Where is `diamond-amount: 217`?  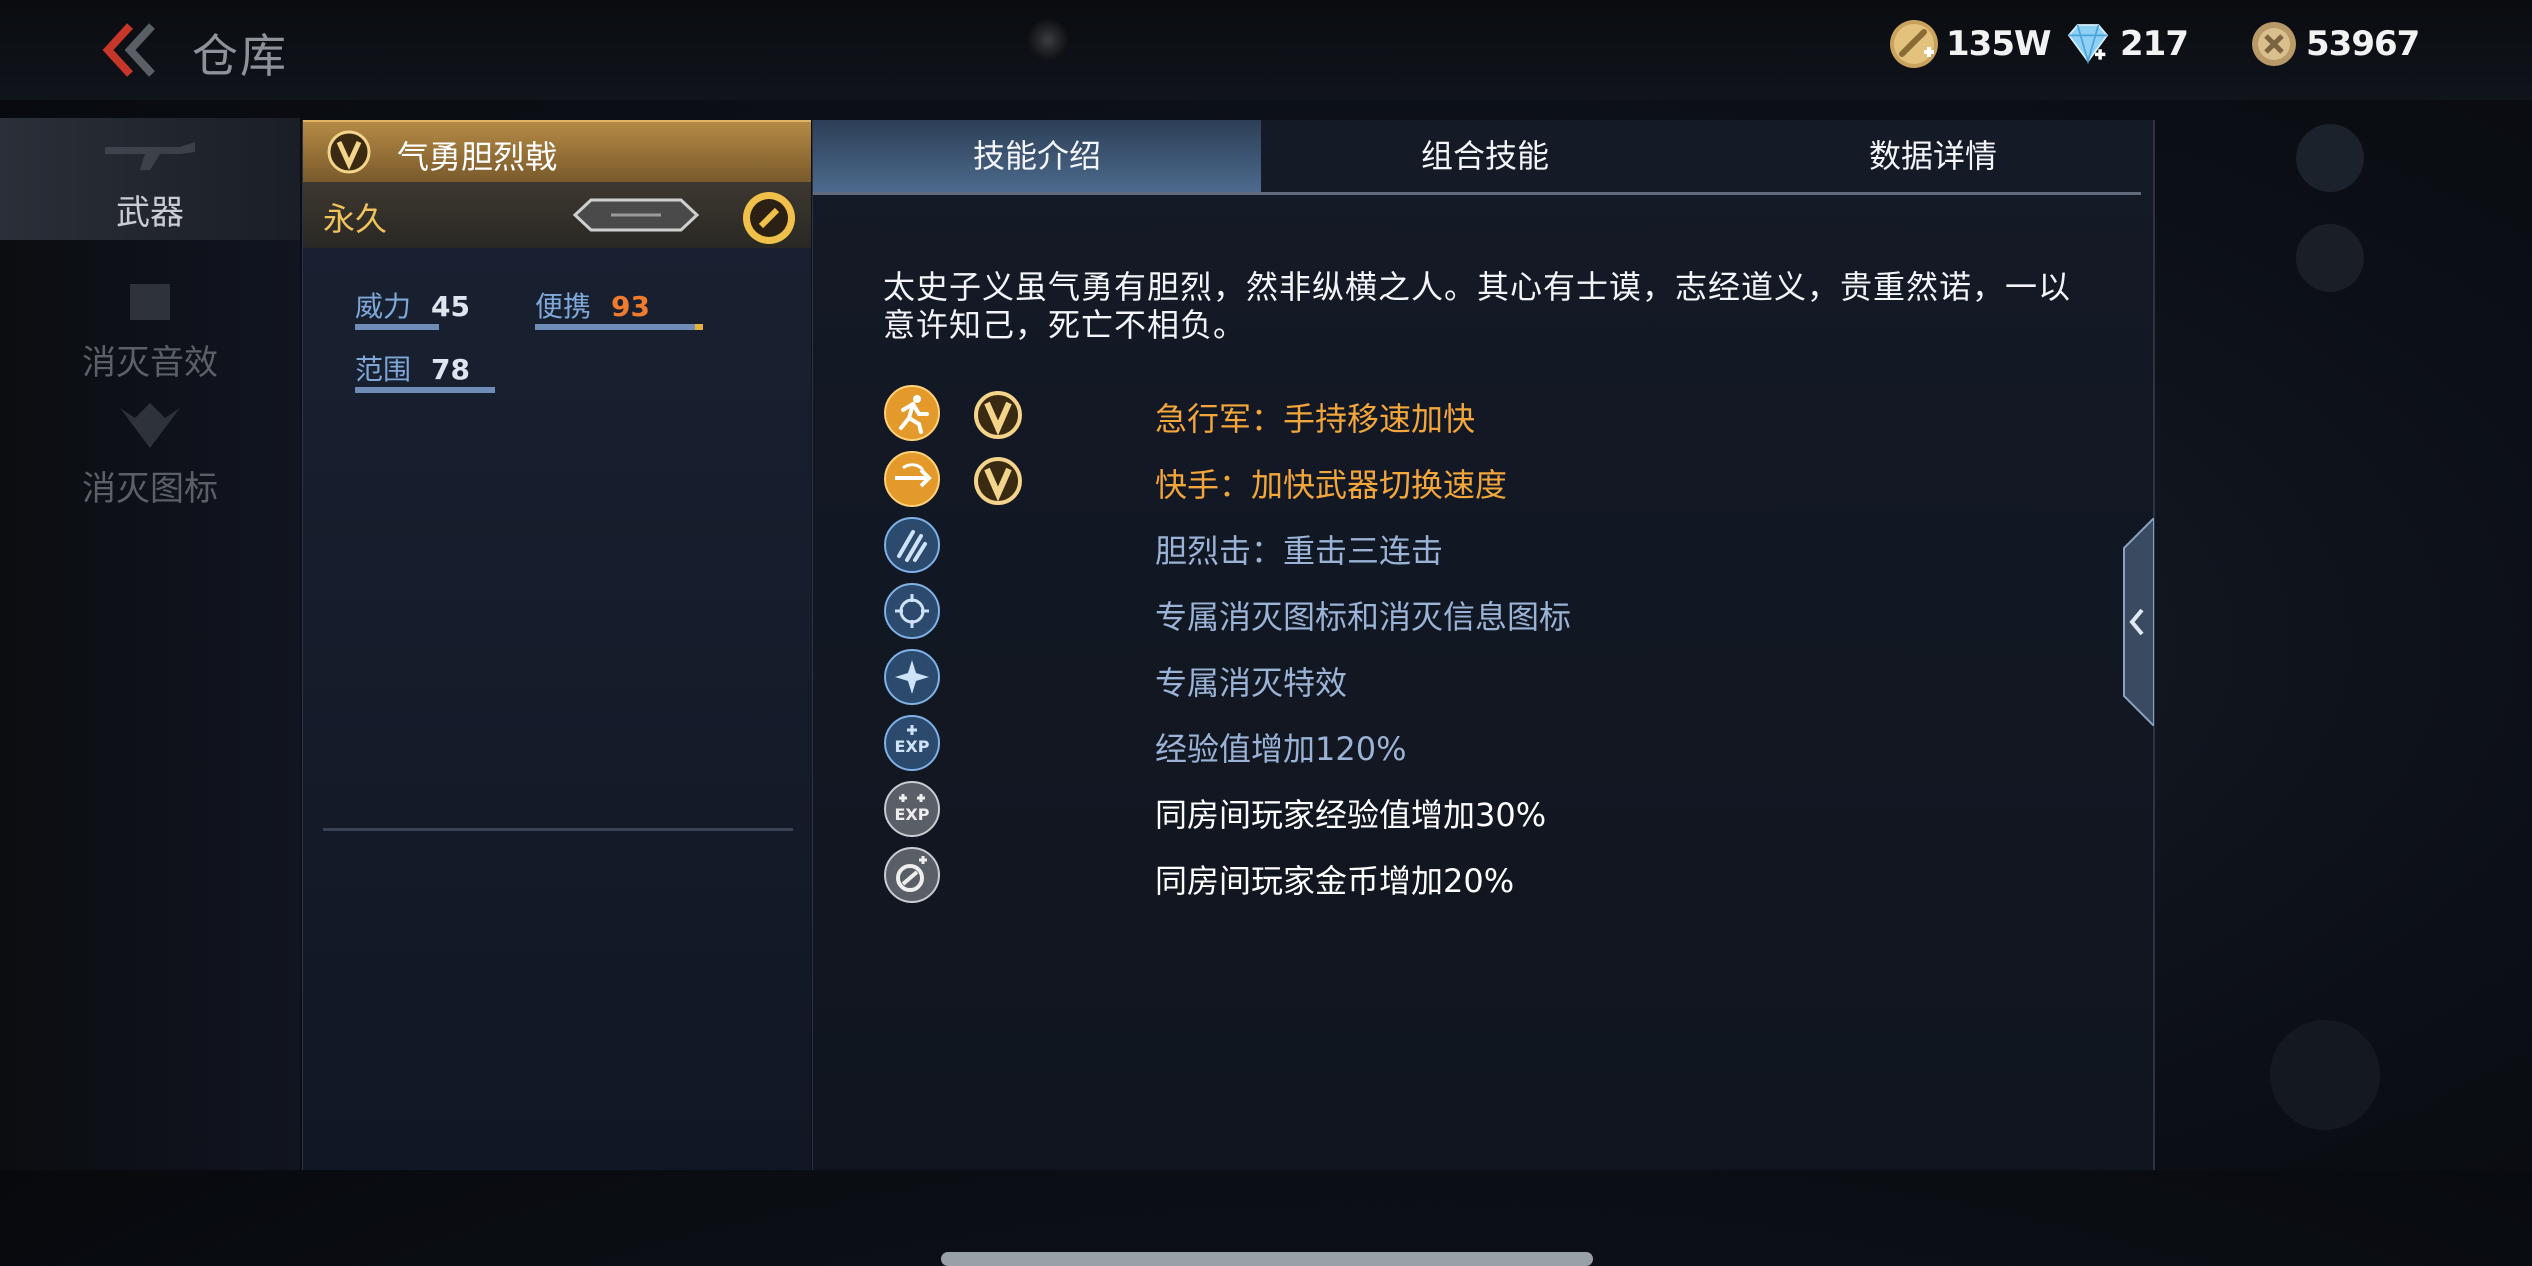 diamond-amount: 217 is located at coordinates (2154, 44).